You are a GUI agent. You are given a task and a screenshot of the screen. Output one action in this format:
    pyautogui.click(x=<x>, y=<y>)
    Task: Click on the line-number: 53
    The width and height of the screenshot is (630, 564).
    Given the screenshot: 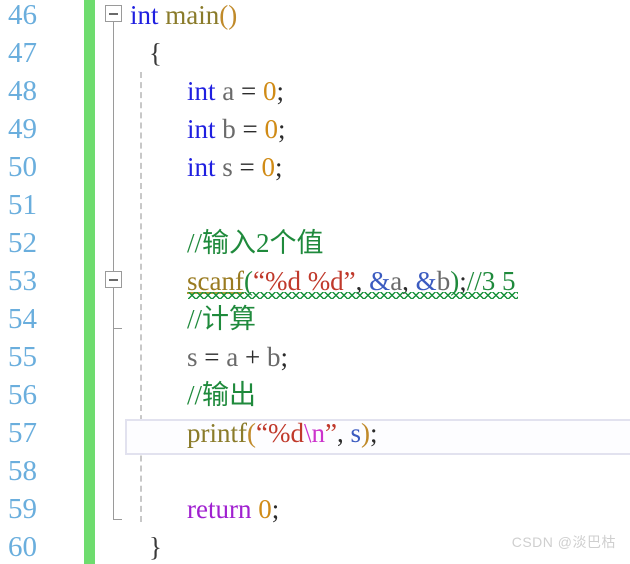 What is the action you would take?
    pyautogui.click(x=22, y=281)
    